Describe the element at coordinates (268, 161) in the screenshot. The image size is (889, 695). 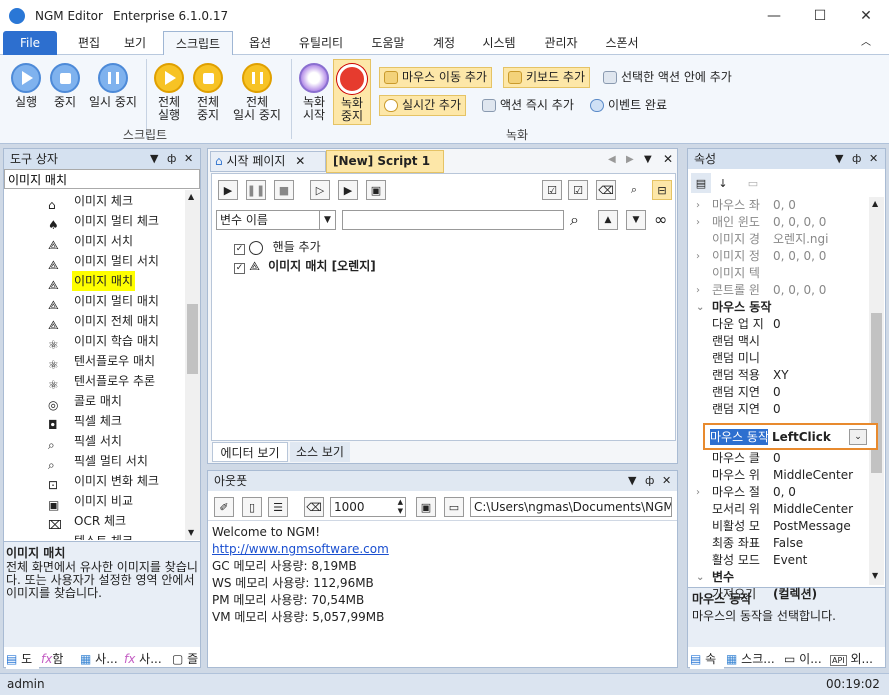
I see `tab-start-page: ⌂ 시작 페이지 ✕` at that location.